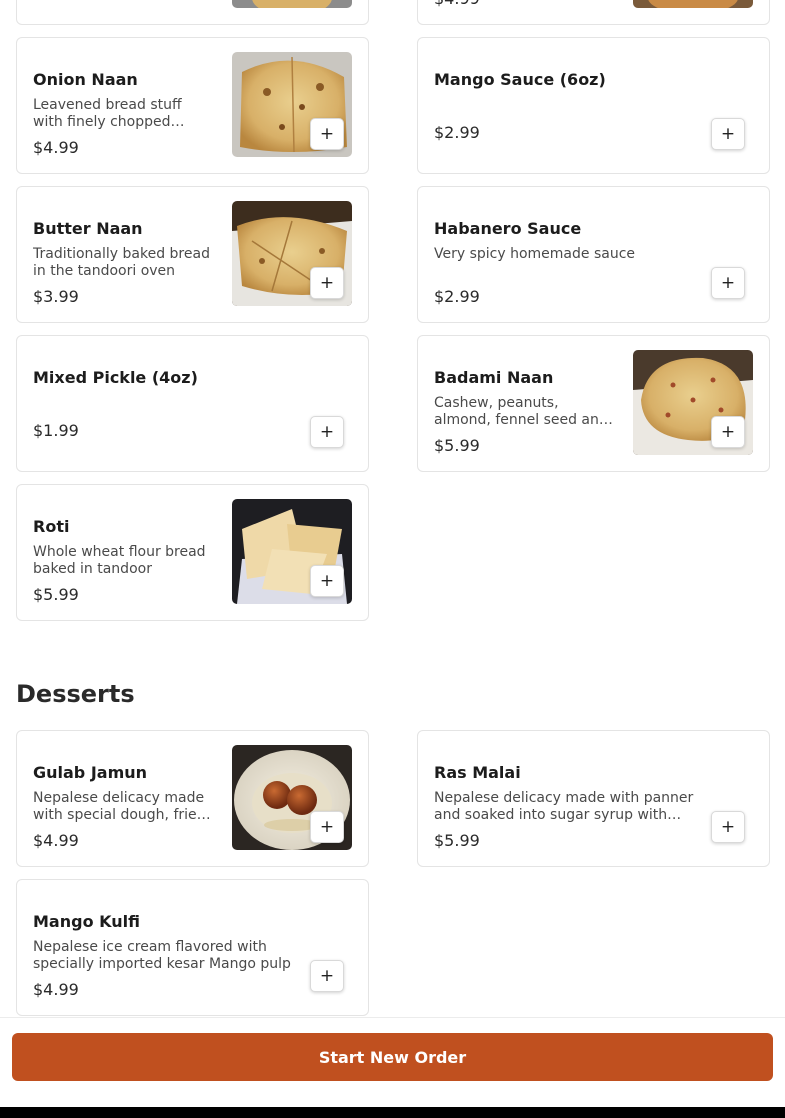 The width and height of the screenshot is (785, 1118). Describe the element at coordinates (90, 772) in the screenshot. I see `item-name: Gulab Jamun` at that location.